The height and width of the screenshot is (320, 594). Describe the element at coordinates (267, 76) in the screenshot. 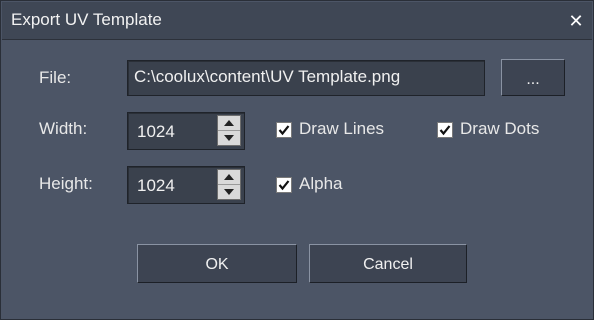

I see `file-path-value: C:\coolux\content\UV Template.png` at that location.